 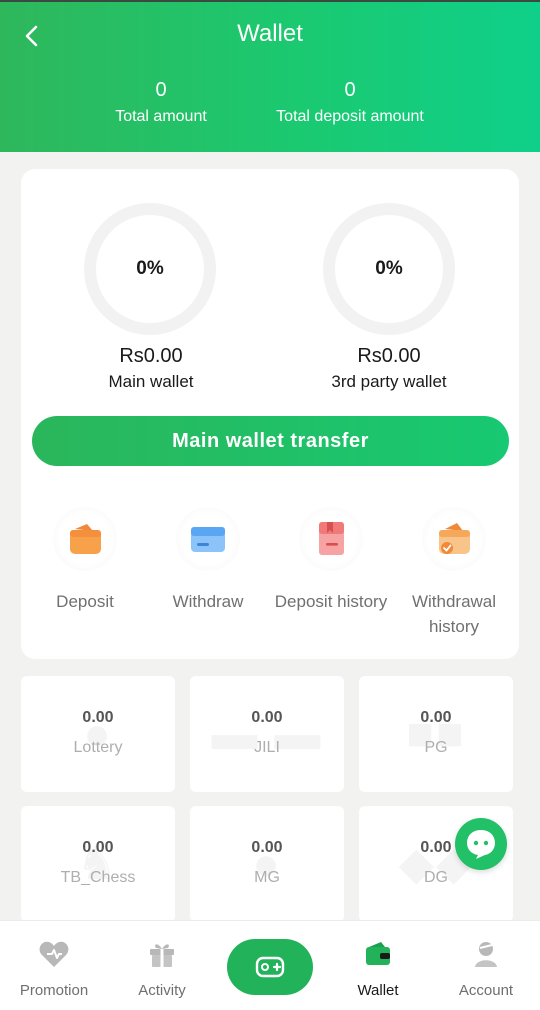 I want to click on game-tile-tb-chess: ♞ 0.00 TB_Chess, so click(x=98, y=864).